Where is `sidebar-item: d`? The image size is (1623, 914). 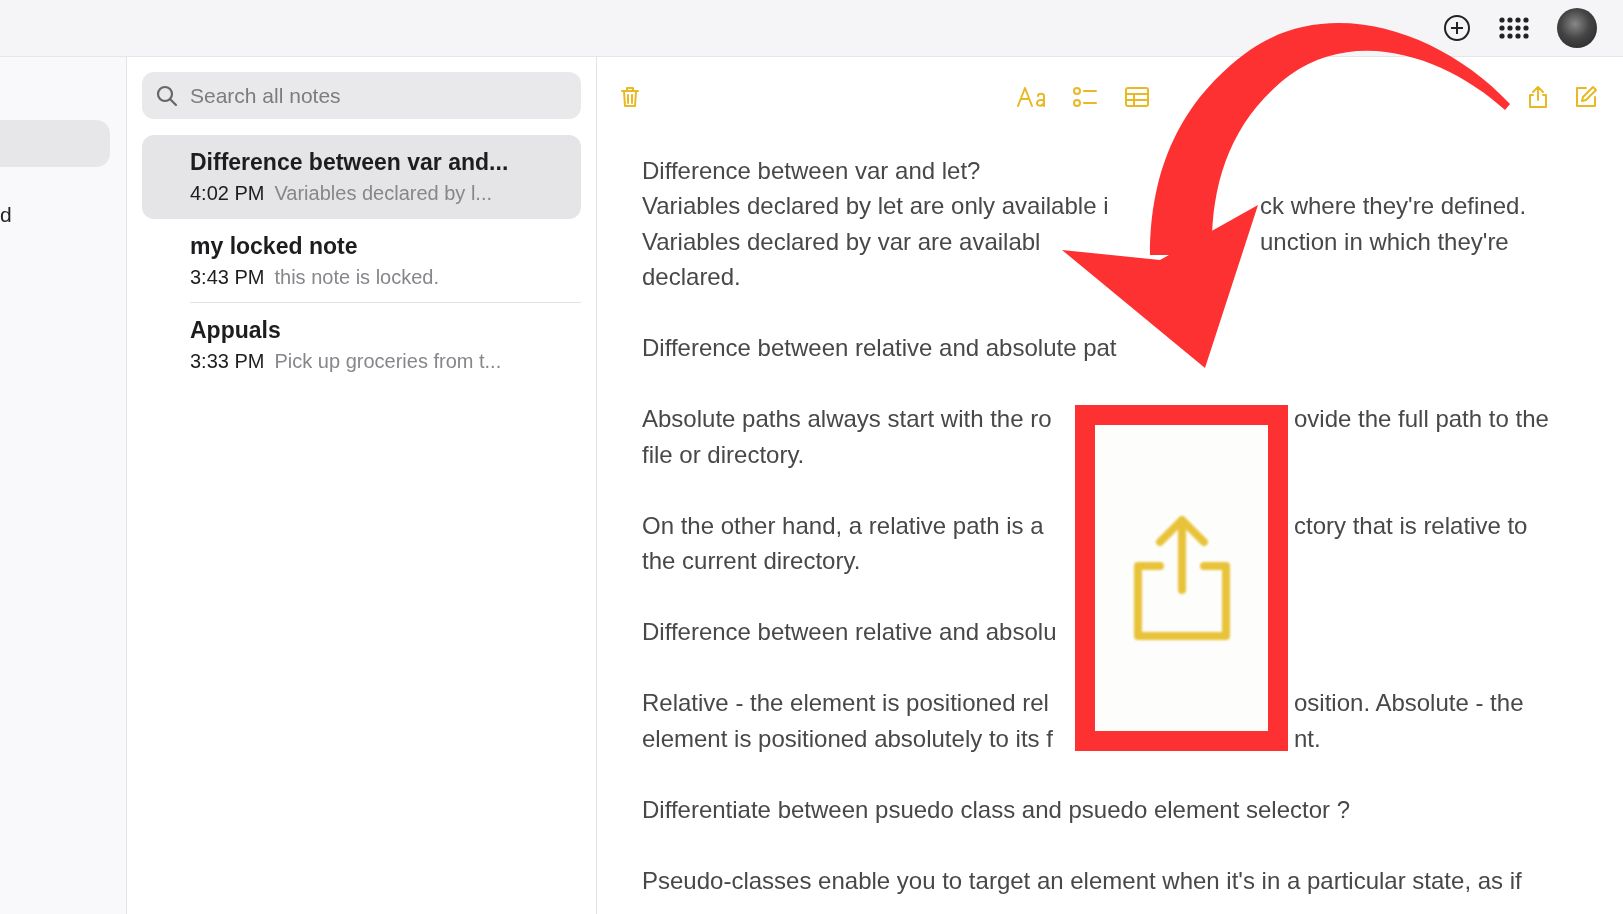 sidebar-item: d is located at coordinates (55, 214).